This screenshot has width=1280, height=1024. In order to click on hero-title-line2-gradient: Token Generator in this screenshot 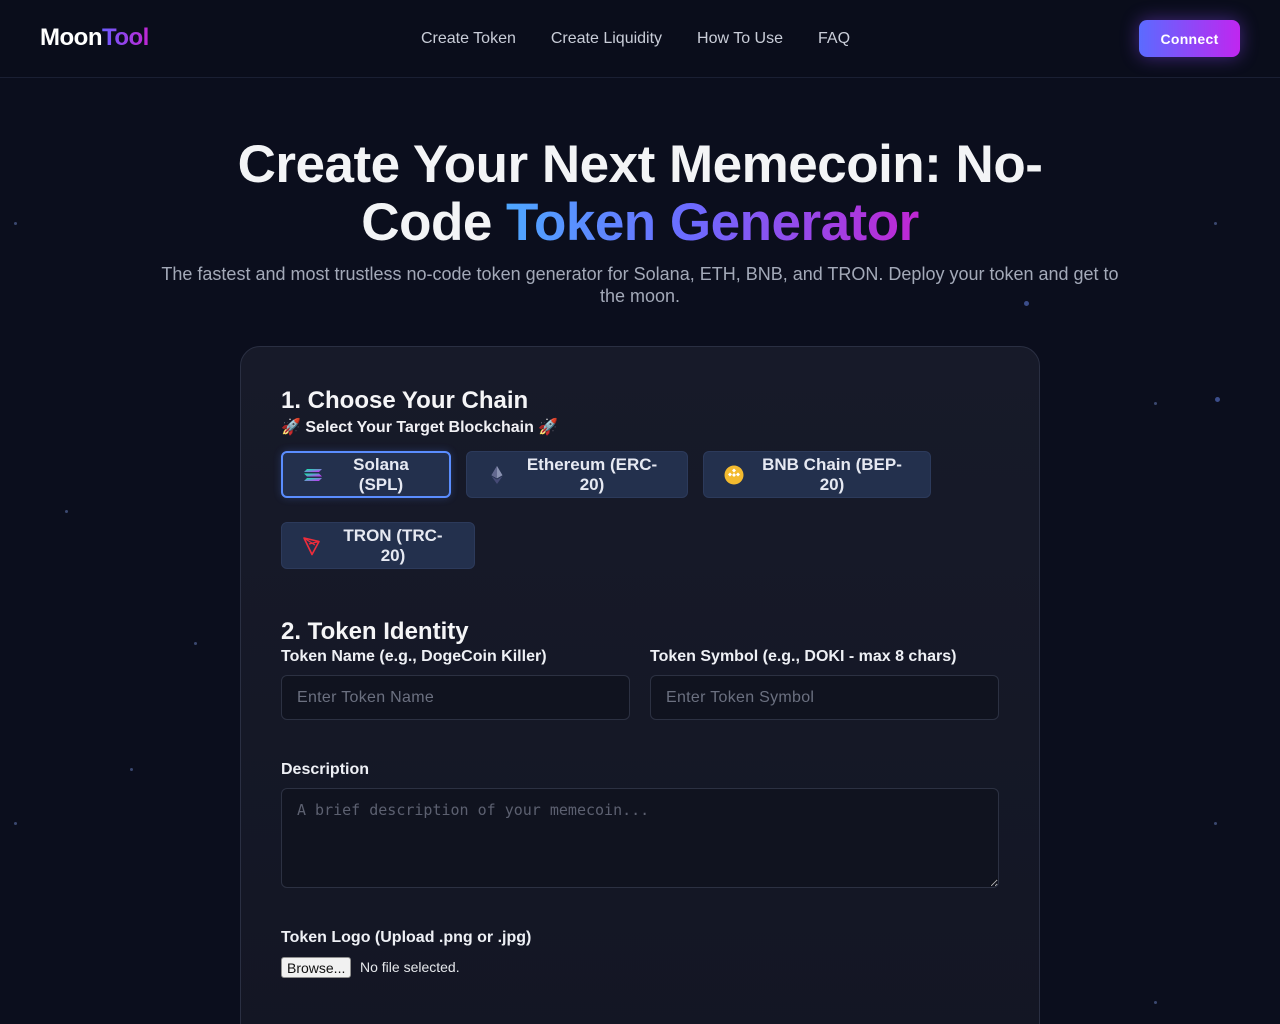, I will do `click(712, 222)`.